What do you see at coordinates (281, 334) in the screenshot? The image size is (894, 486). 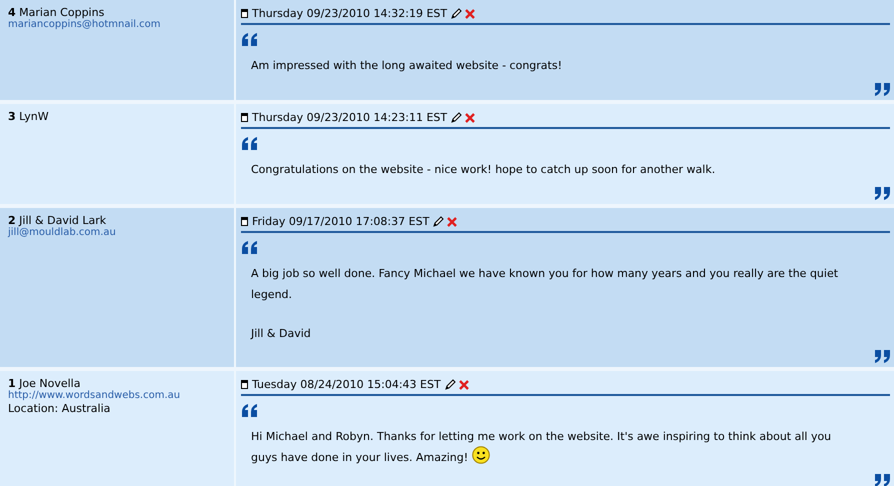 I see `message-text: Jill & David` at bounding box center [281, 334].